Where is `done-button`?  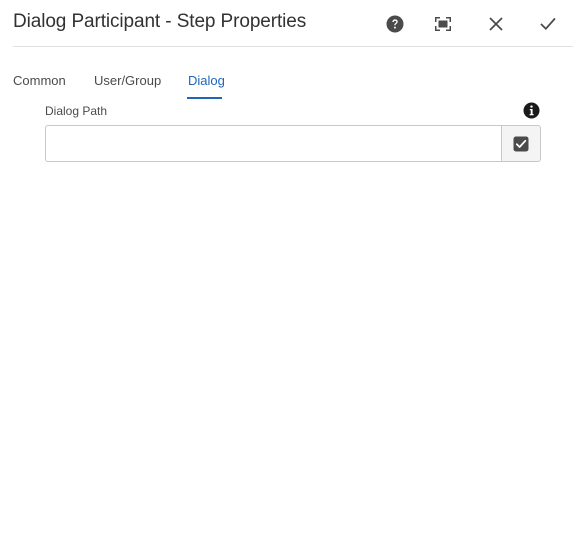
done-button is located at coordinates (548, 24).